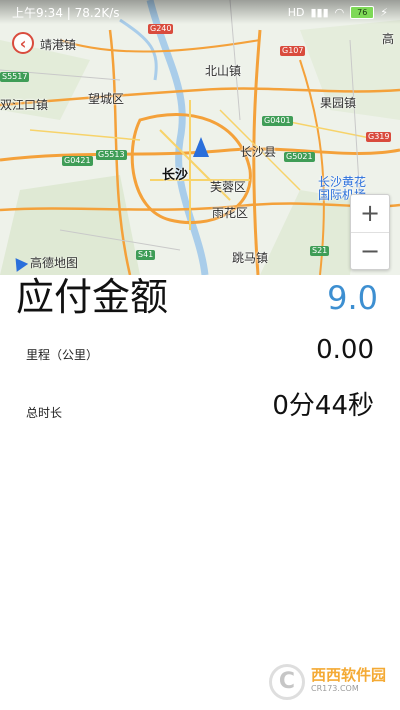 The height and width of the screenshot is (710, 400). Describe the element at coordinates (362, 12) in the screenshot. I see `battery-icon: 76` at that location.